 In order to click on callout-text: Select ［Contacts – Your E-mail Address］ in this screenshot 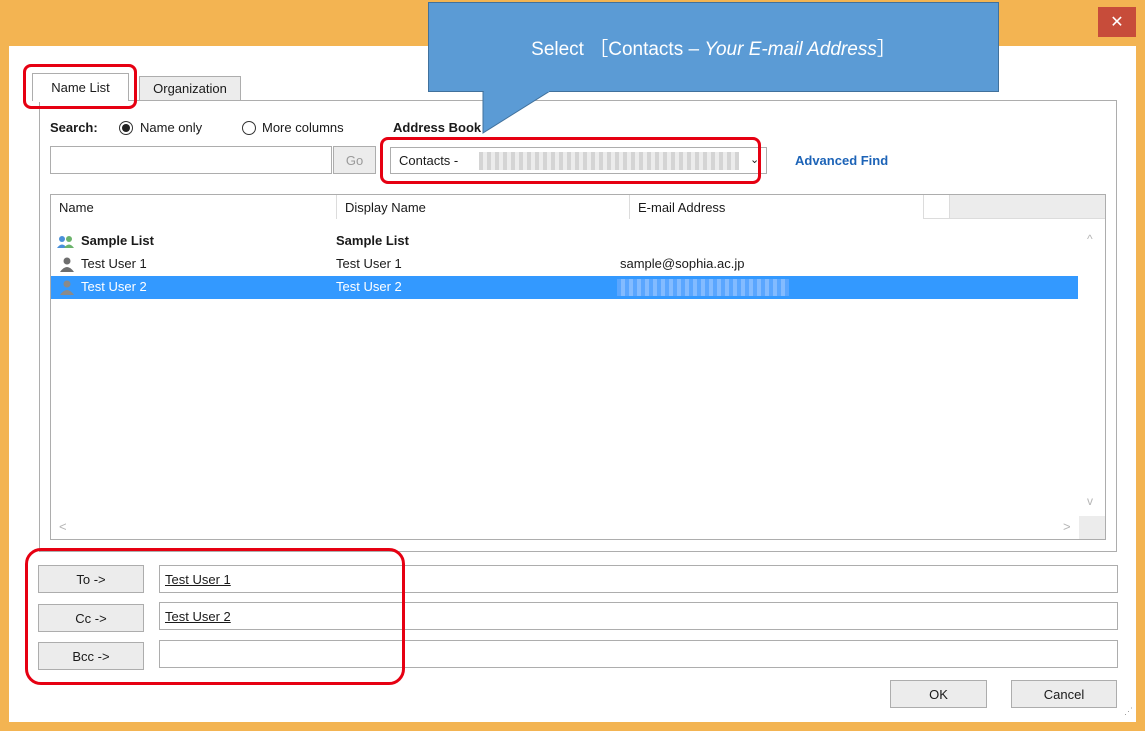, I will do `click(713, 49)`.